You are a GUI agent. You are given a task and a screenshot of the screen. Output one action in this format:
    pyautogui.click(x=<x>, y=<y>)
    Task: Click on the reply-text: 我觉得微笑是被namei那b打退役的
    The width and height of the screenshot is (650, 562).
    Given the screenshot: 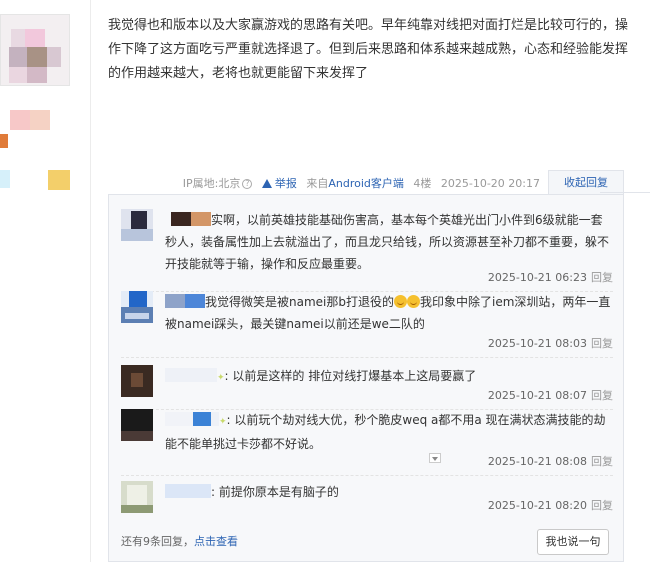 What is the action you would take?
    pyautogui.click(x=299, y=302)
    